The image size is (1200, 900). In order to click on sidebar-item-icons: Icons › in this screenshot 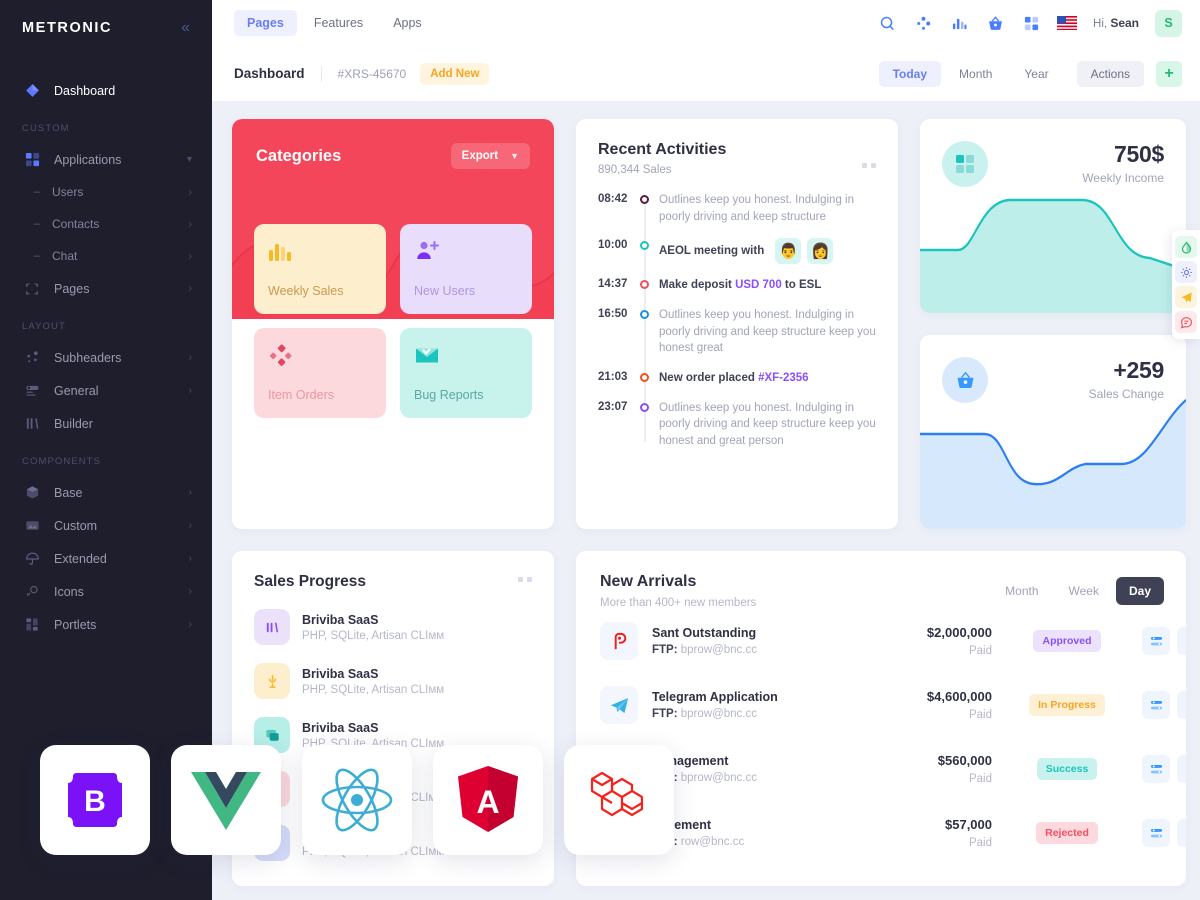, I will do `click(106, 591)`.